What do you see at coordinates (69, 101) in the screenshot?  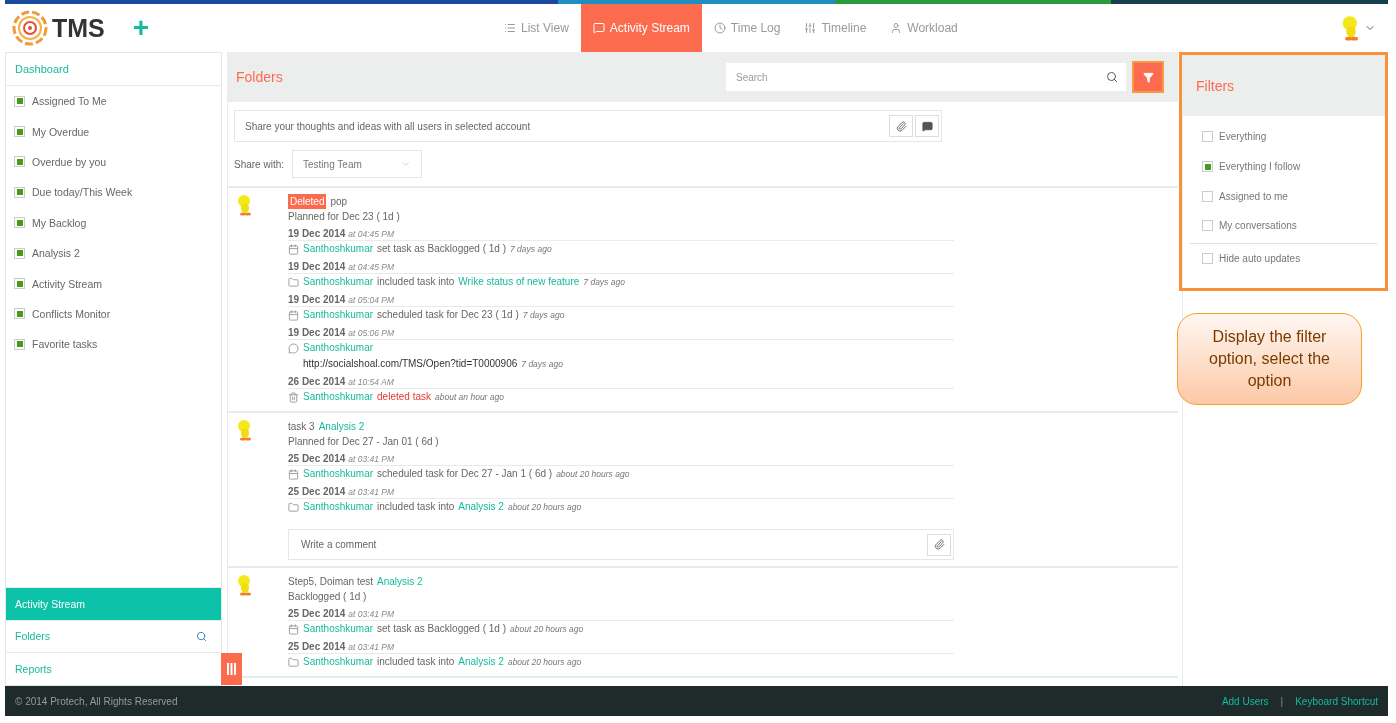 I see `sidebar-item: Assigned To Me` at bounding box center [69, 101].